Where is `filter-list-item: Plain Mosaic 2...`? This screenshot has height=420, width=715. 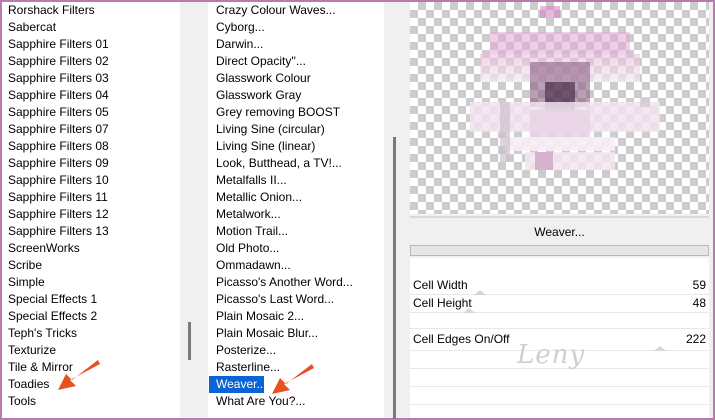 filter-list-item: Plain Mosaic 2... is located at coordinates (301, 316).